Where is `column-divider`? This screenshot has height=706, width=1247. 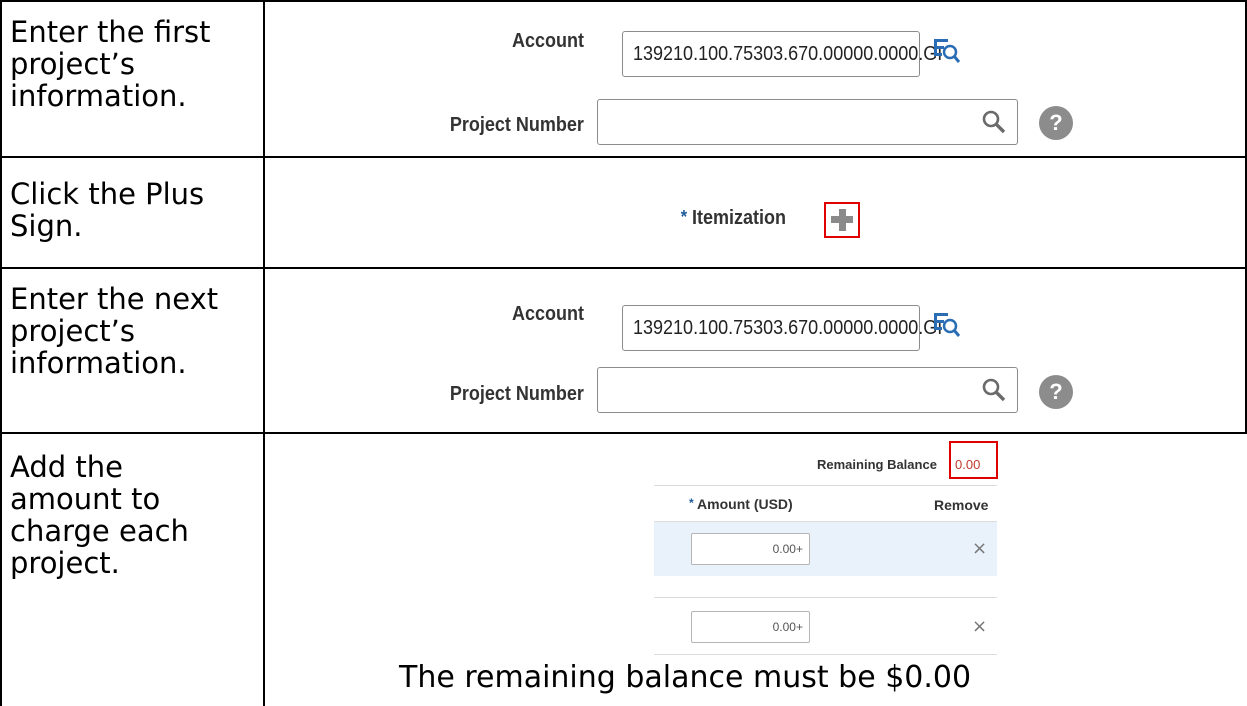
column-divider is located at coordinates (264, 353).